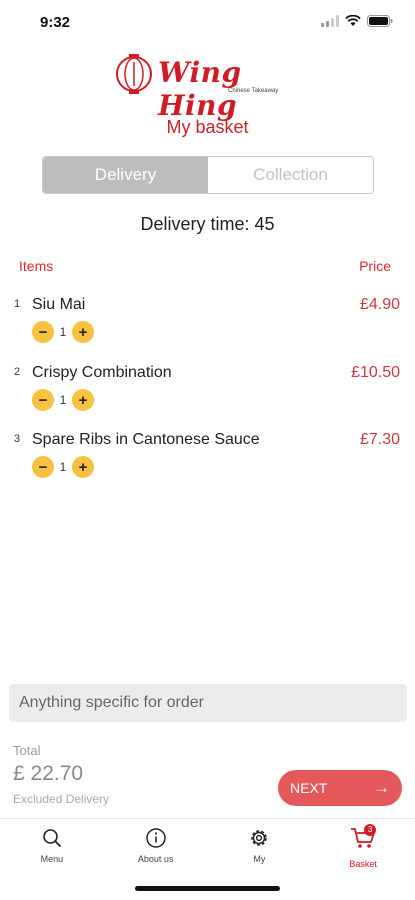 This screenshot has height=900, width=415. I want to click on clock: 9:32, so click(55, 22).